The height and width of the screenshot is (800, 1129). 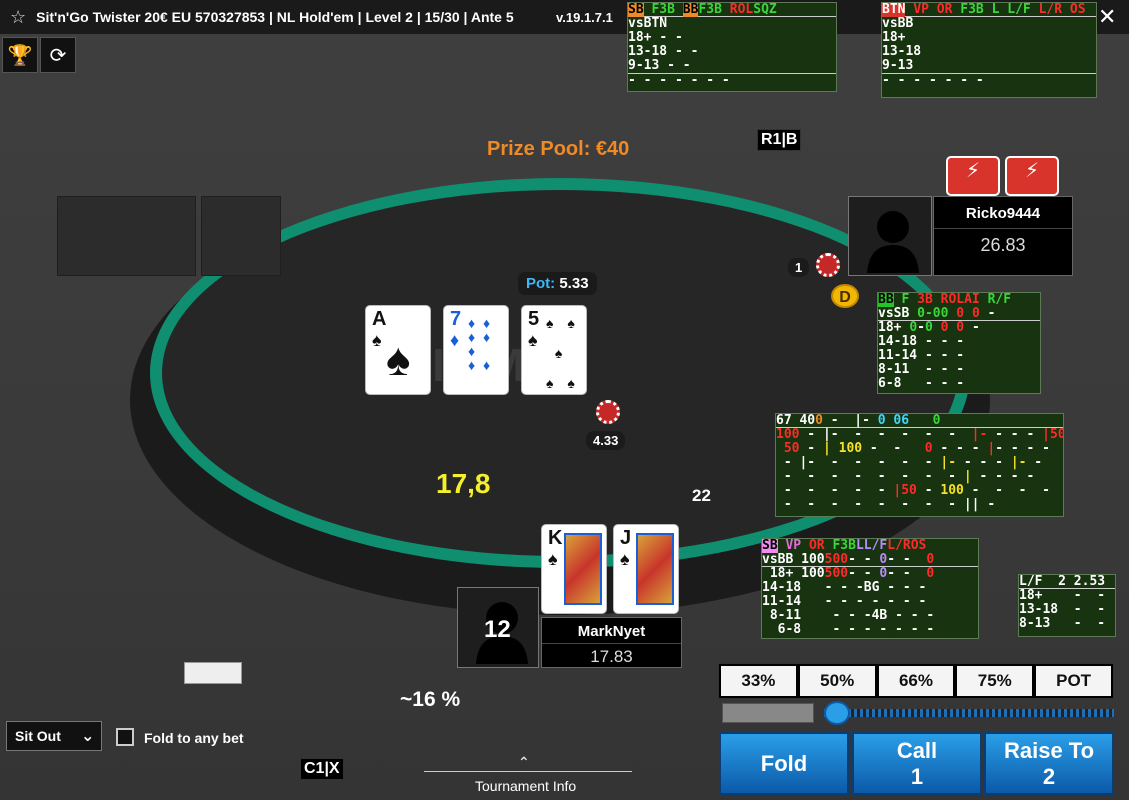 What do you see at coordinates (921, 383) in the screenshot?
I see `hud-row: 6-8 - - -` at bounding box center [921, 383].